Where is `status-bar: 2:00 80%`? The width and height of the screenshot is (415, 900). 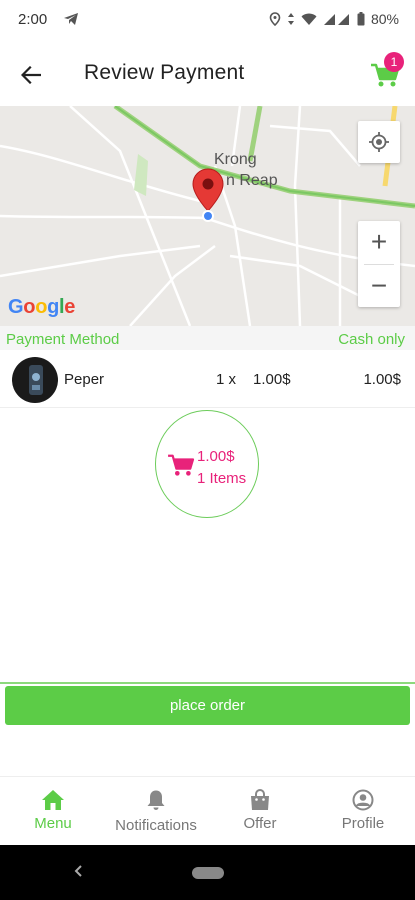 status-bar: 2:00 80% is located at coordinates (207, 20).